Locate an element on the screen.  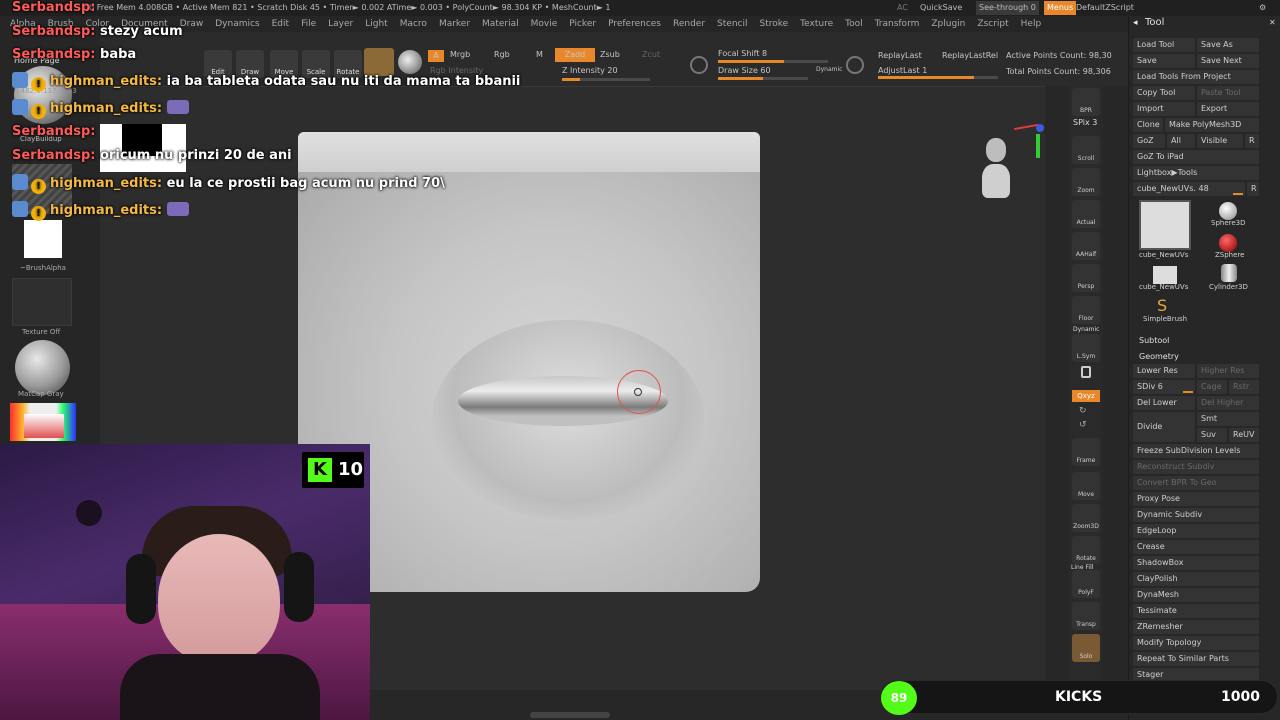
settings-icon: ⚙ is located at coordinates (1262, 8).